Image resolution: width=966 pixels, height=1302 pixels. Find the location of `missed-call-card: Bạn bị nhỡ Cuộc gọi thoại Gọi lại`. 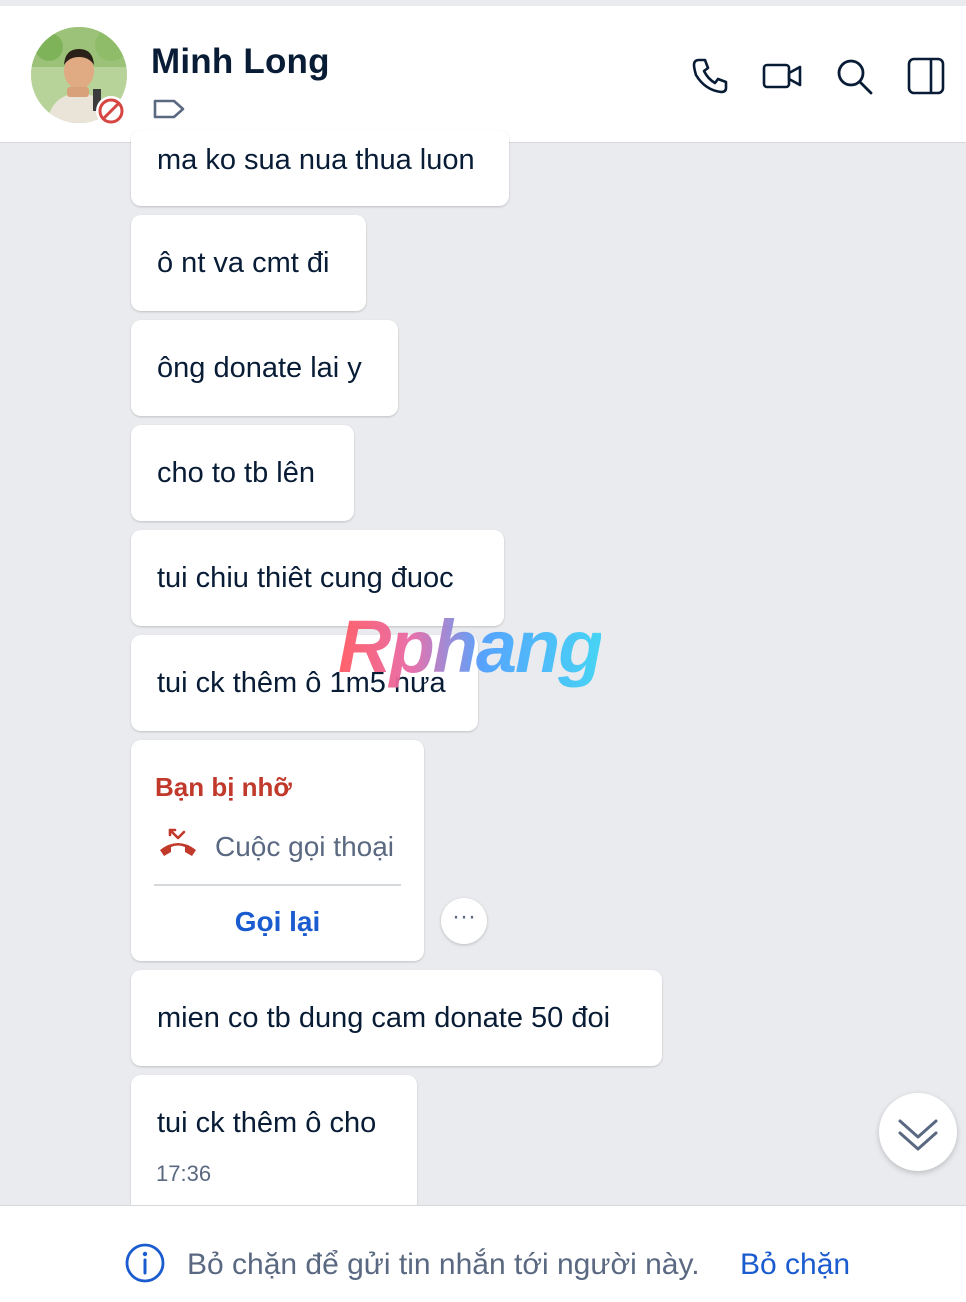

missed-call-card: Bạn bị nhỡ Cuộc gọi thoại Gọi lại is located at coordinates (277, 850).